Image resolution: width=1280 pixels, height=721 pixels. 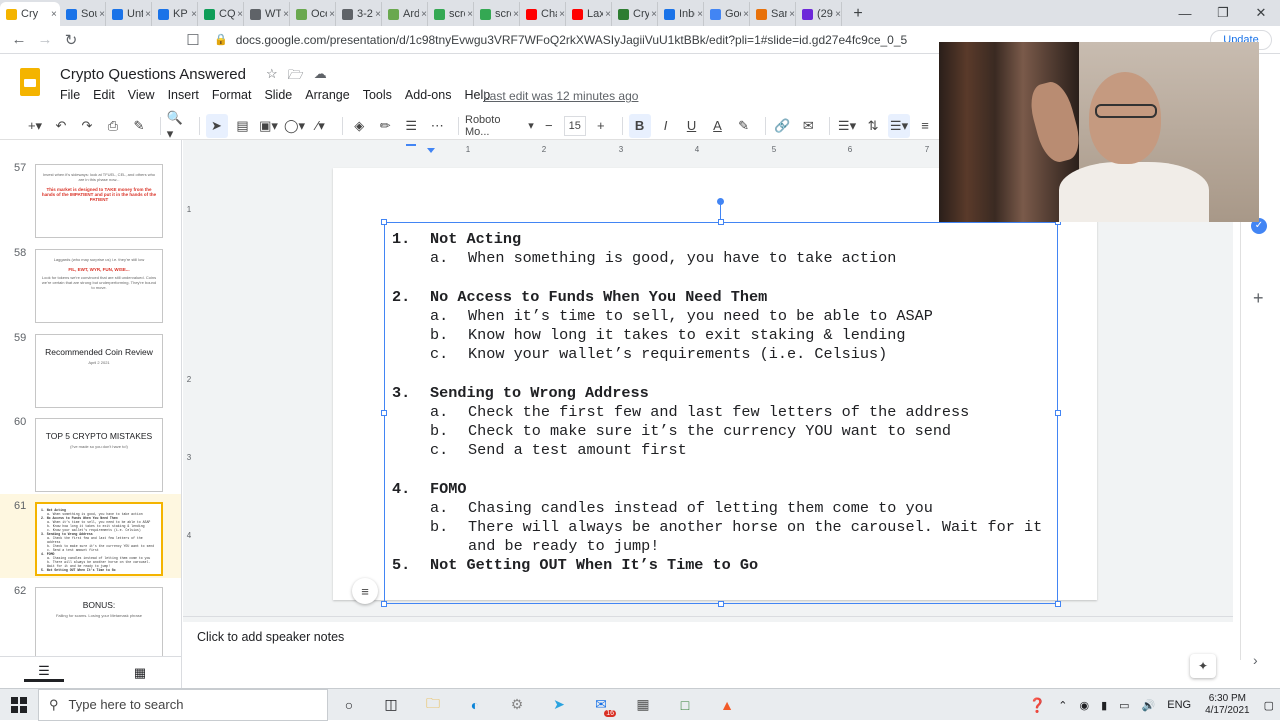 What do you see at coordinates (19, 705) in the screenshot?
I see `windows-start-icon` at bounding box center [19, 705].